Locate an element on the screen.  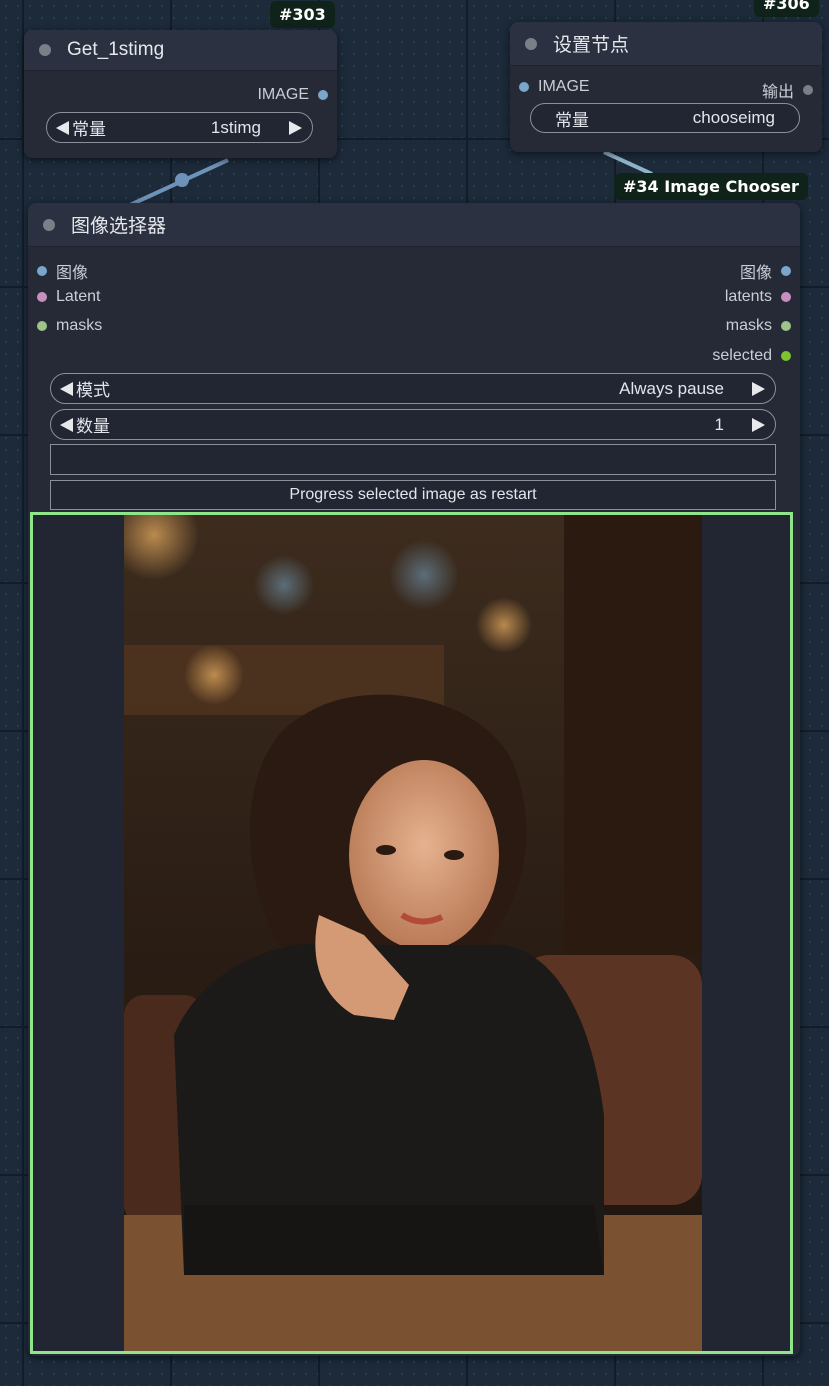
node-306-id-badge: #306 is located at coordinates (786, 8).